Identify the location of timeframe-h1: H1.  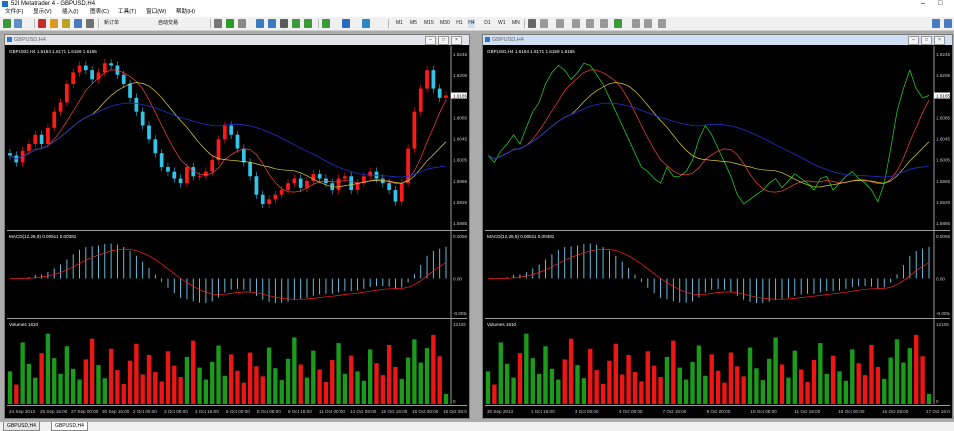
(459, 23).